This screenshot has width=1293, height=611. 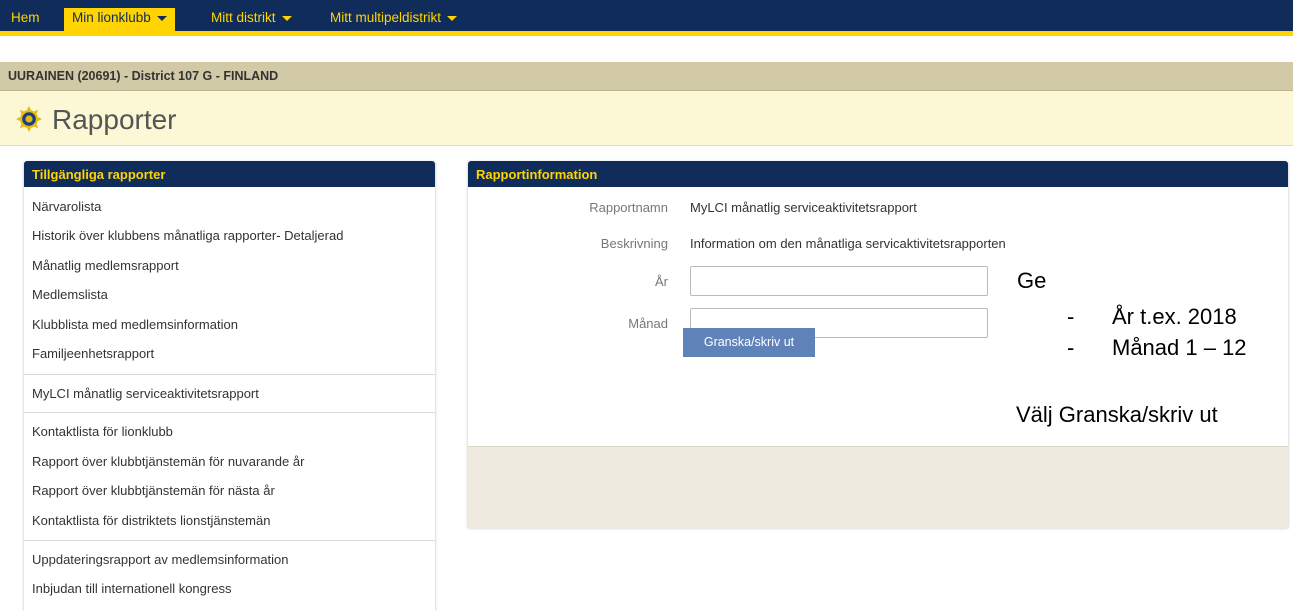 I want to click on month-label: Månad, so click(x=648, y=323).